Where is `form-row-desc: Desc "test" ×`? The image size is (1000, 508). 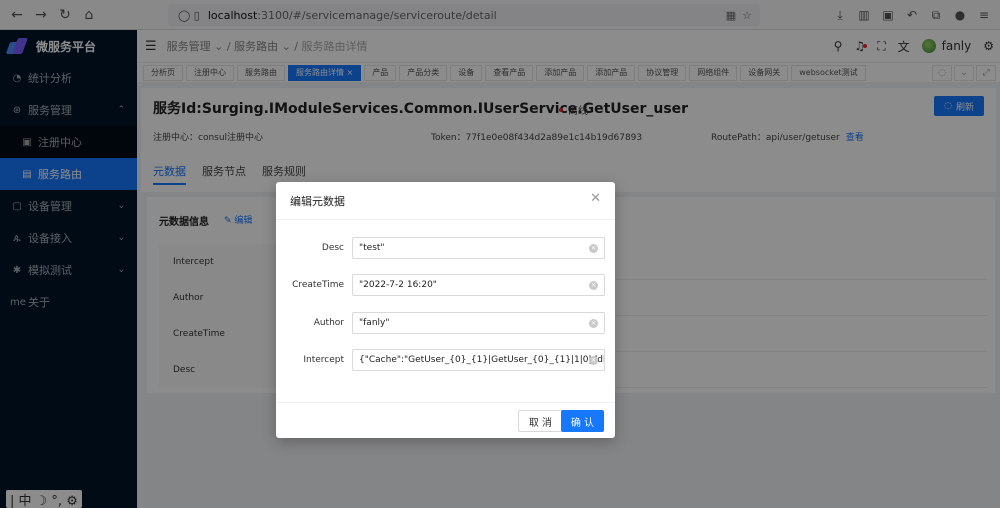
form-row-desc: Desc "test" × is located at coordinates (445, 248).